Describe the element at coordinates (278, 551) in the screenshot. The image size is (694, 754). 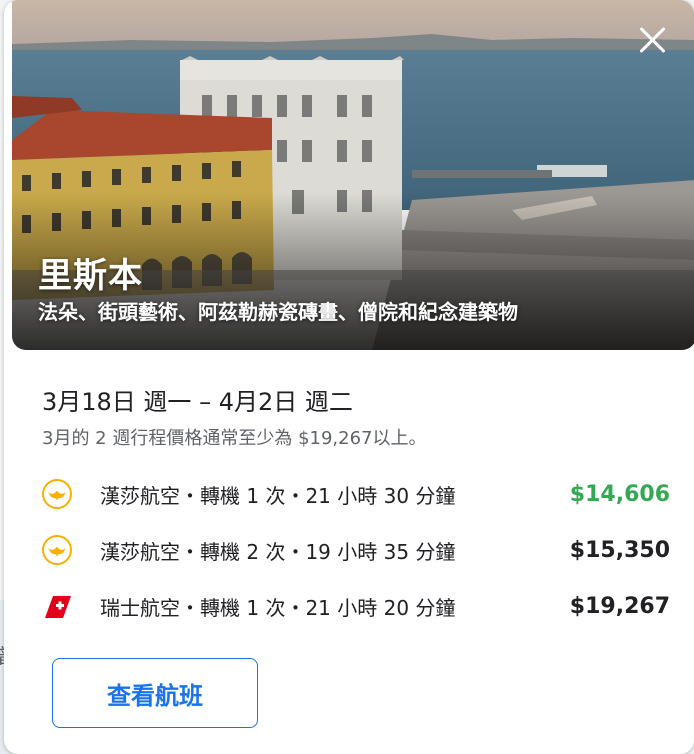
I see `flight-description: 漢莎航空・轉機 2 次・19 小時 35 分鐘` at that location.